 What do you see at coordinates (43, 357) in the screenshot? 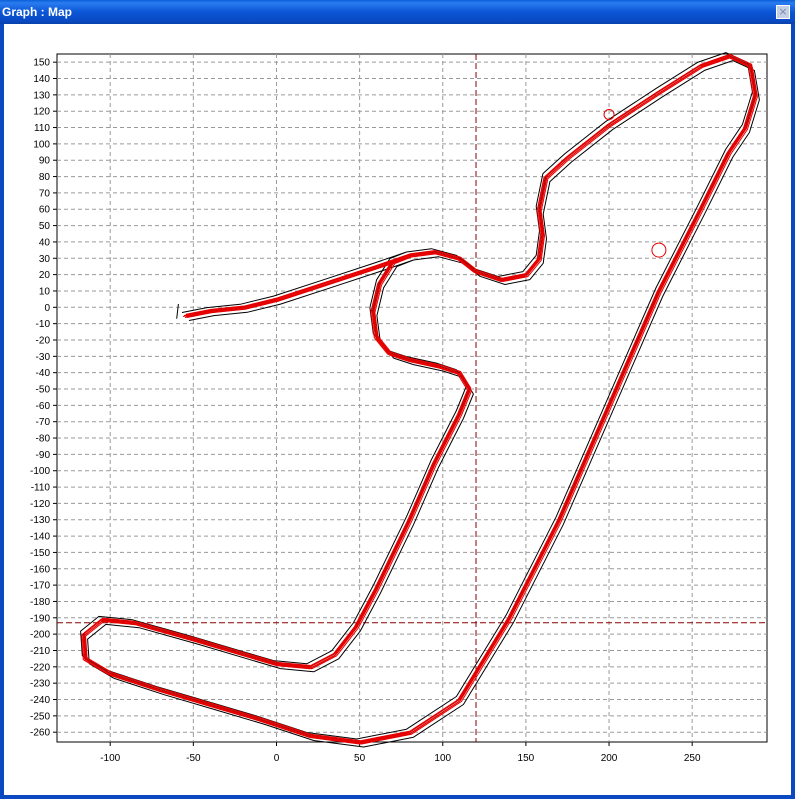
I see `y-tick-label: -30` at bounding box center [43, 357].